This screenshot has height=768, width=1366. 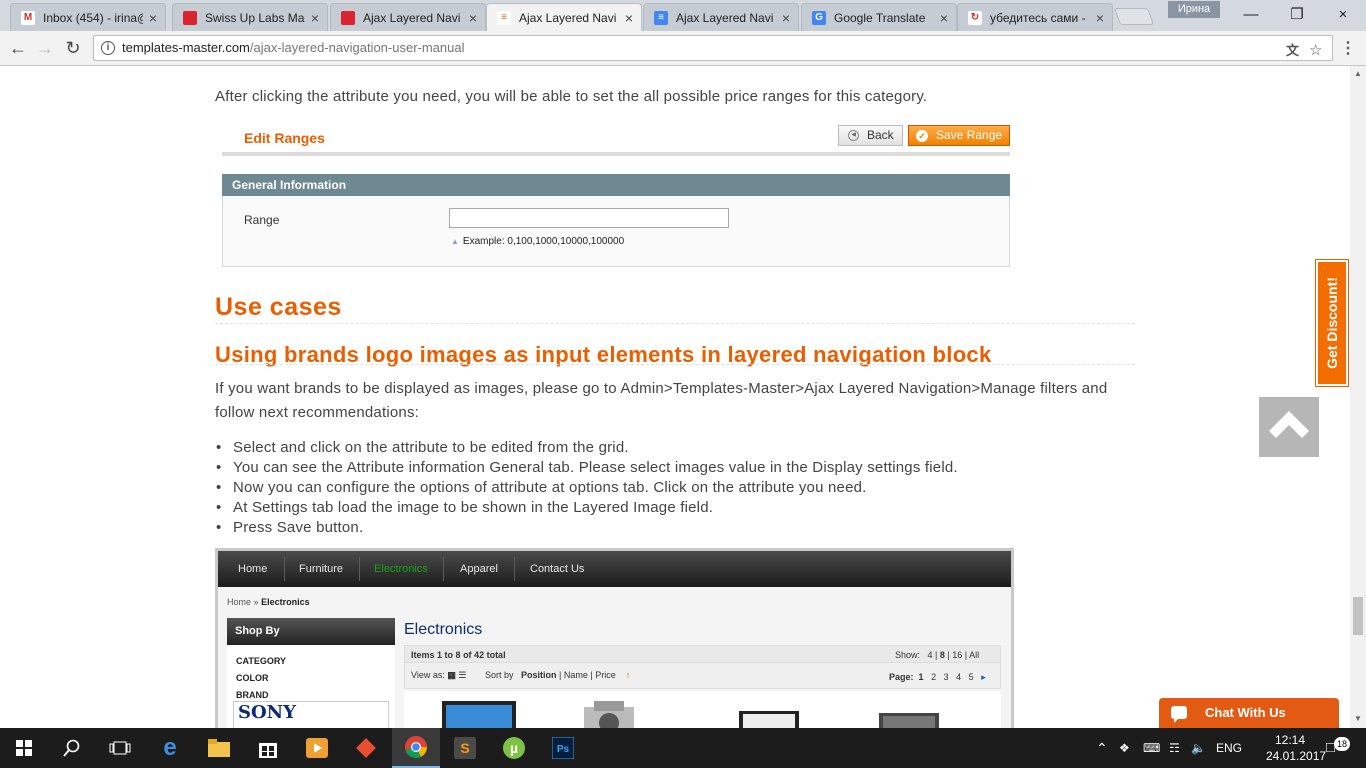 I want to click on browser-tab: Ajax Layered Navi ×, so click(x=408, y=17).